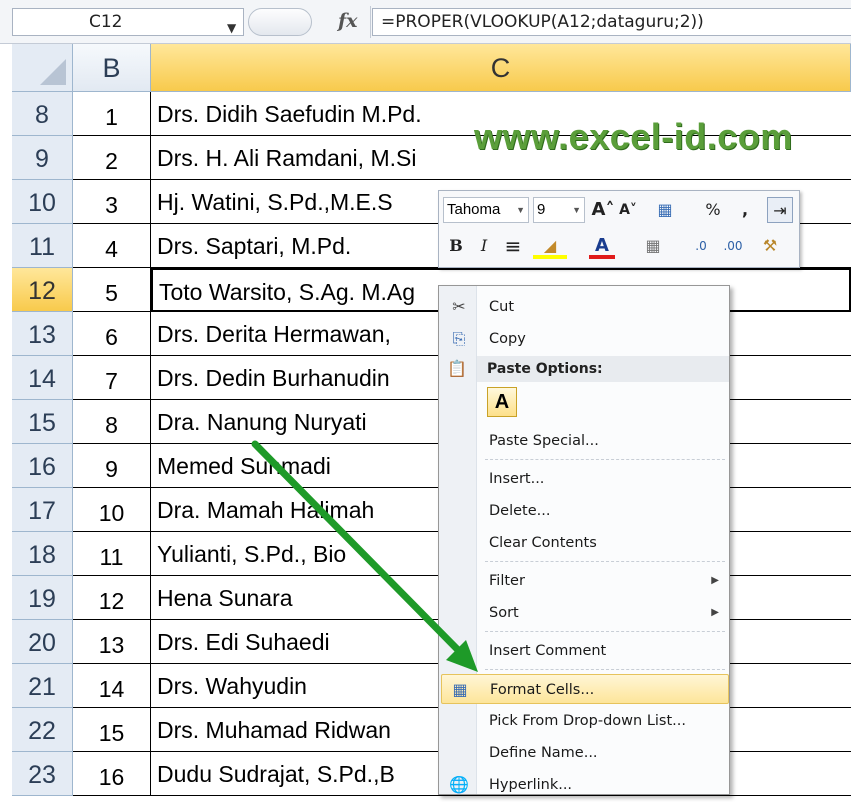  What do you see at coordinates (112, 642) in the screenshot?
I see `cell-b: 13` at bounding box center [112, 642].